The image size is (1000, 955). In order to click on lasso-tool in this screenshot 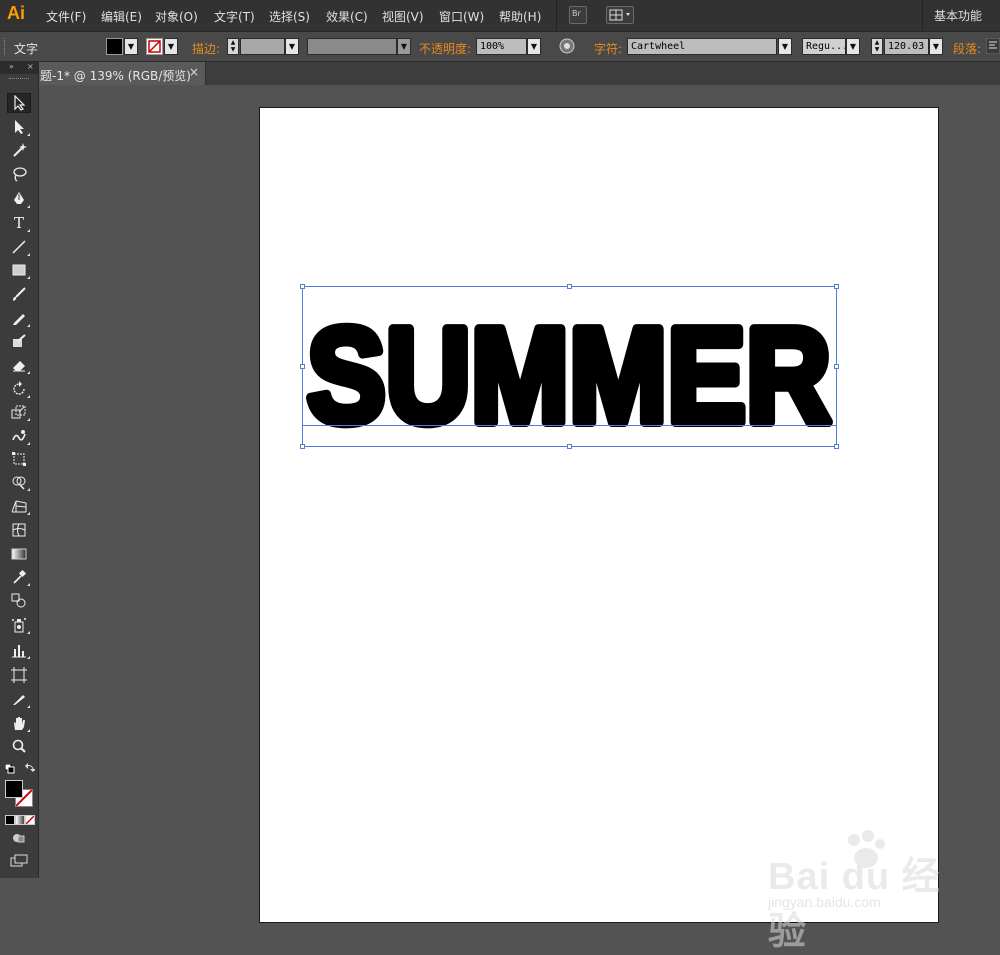, I will do `click(19, 174)`.